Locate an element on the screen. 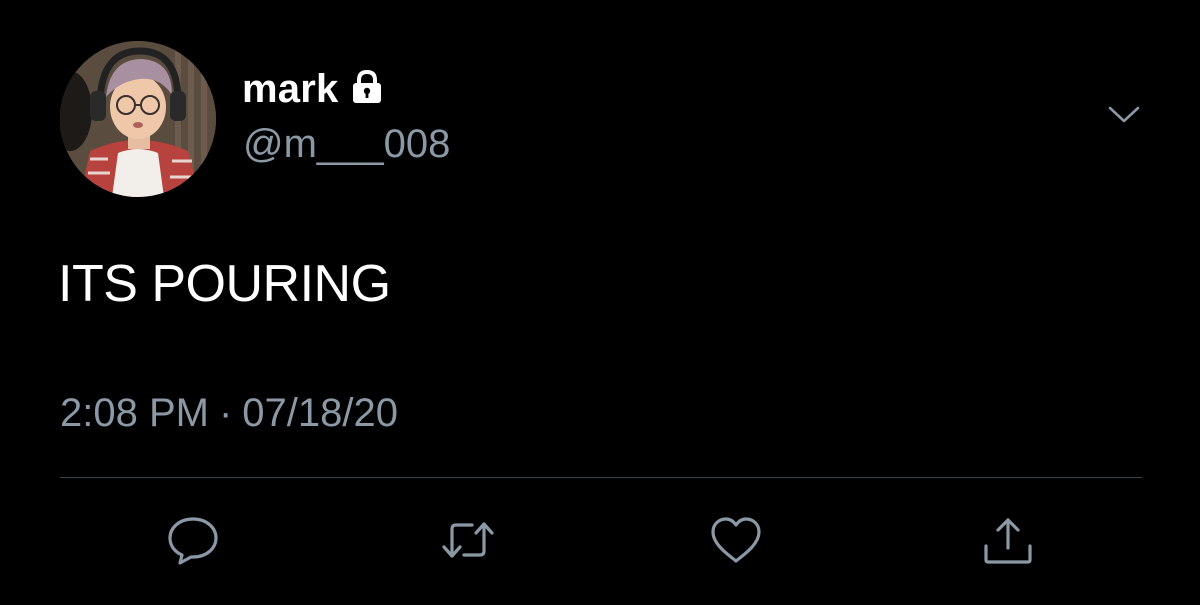 This screenshot has width=1200, height=605. retweet-button is located at coordinates (468, 540).